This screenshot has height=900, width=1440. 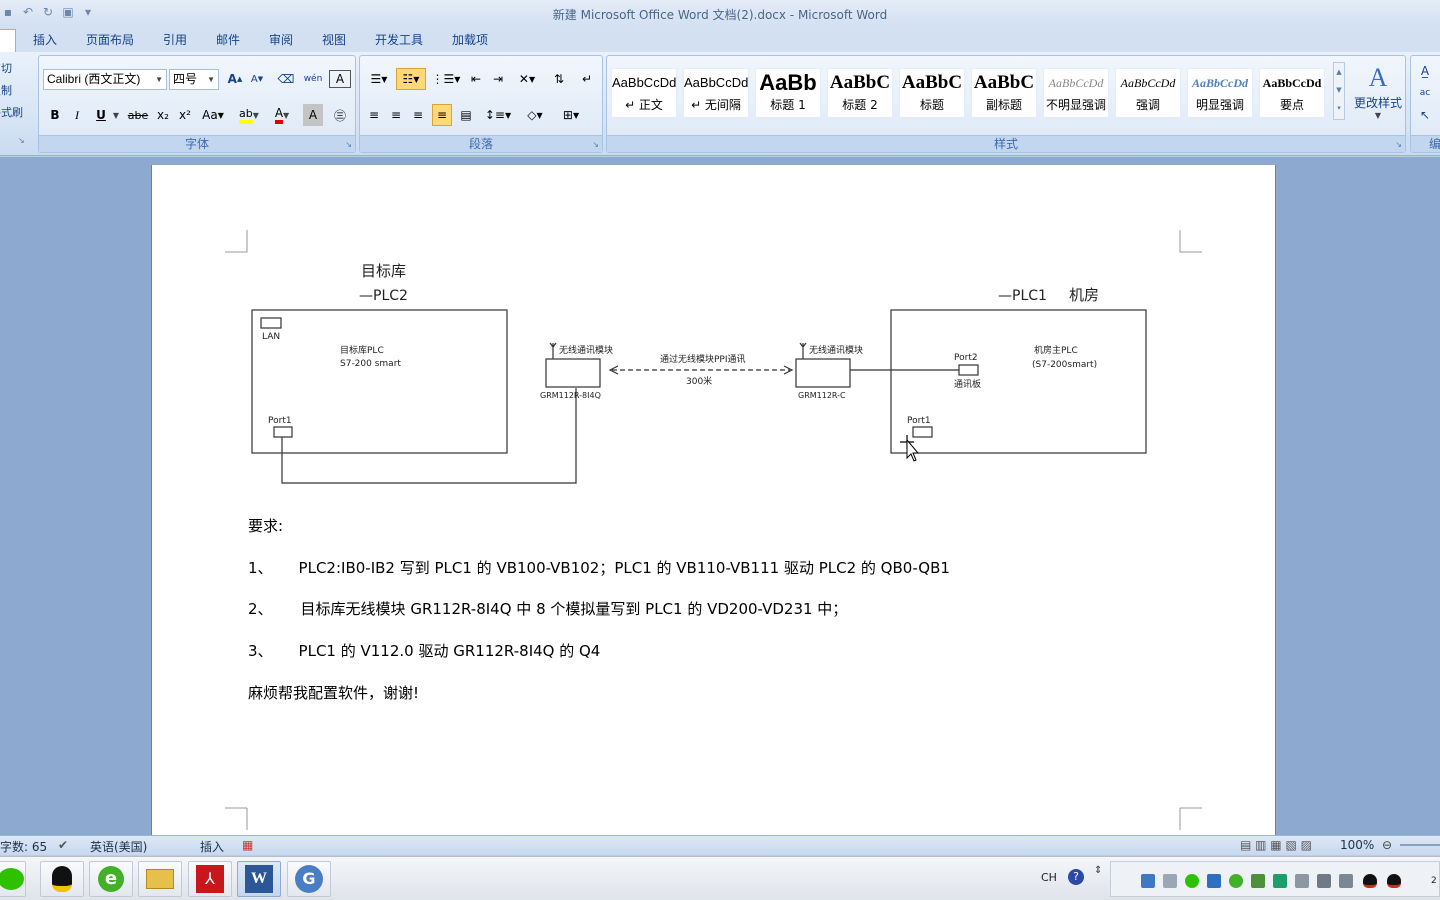 What do you see at coordinates (720, 845) in the screenshot?
I see `status-bar: 字数: 65 ✔ 英语(美国) 插入 ▦ ▤ ▥ ▦ ▧ ▨ 100% ⊖` at bounding box center [720, 845].